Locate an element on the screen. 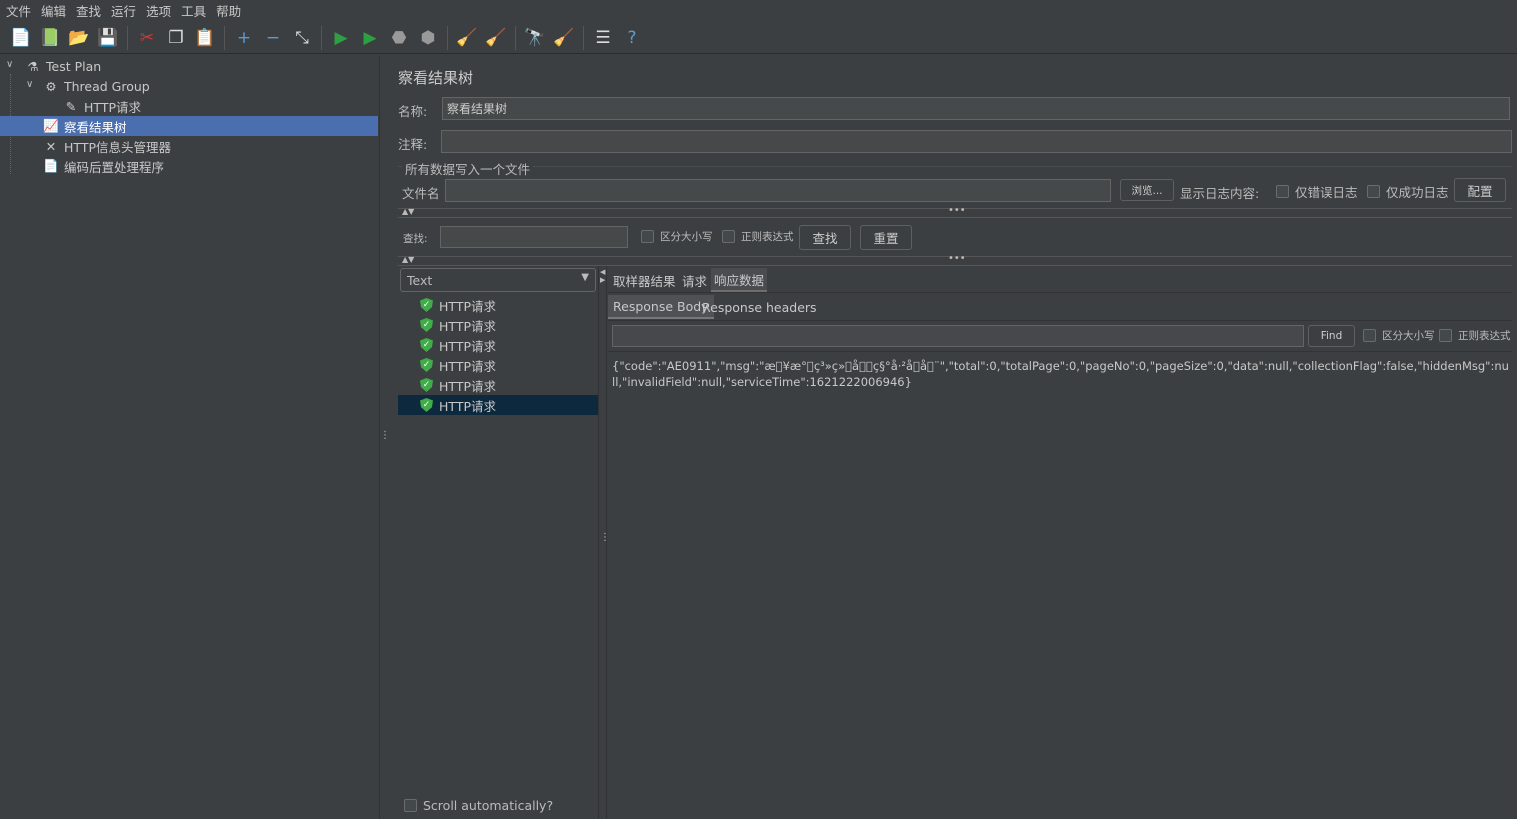 The height and width of the screenshot is (819, 1517). open-icon: 📂 is located at coordinates (79, 38).